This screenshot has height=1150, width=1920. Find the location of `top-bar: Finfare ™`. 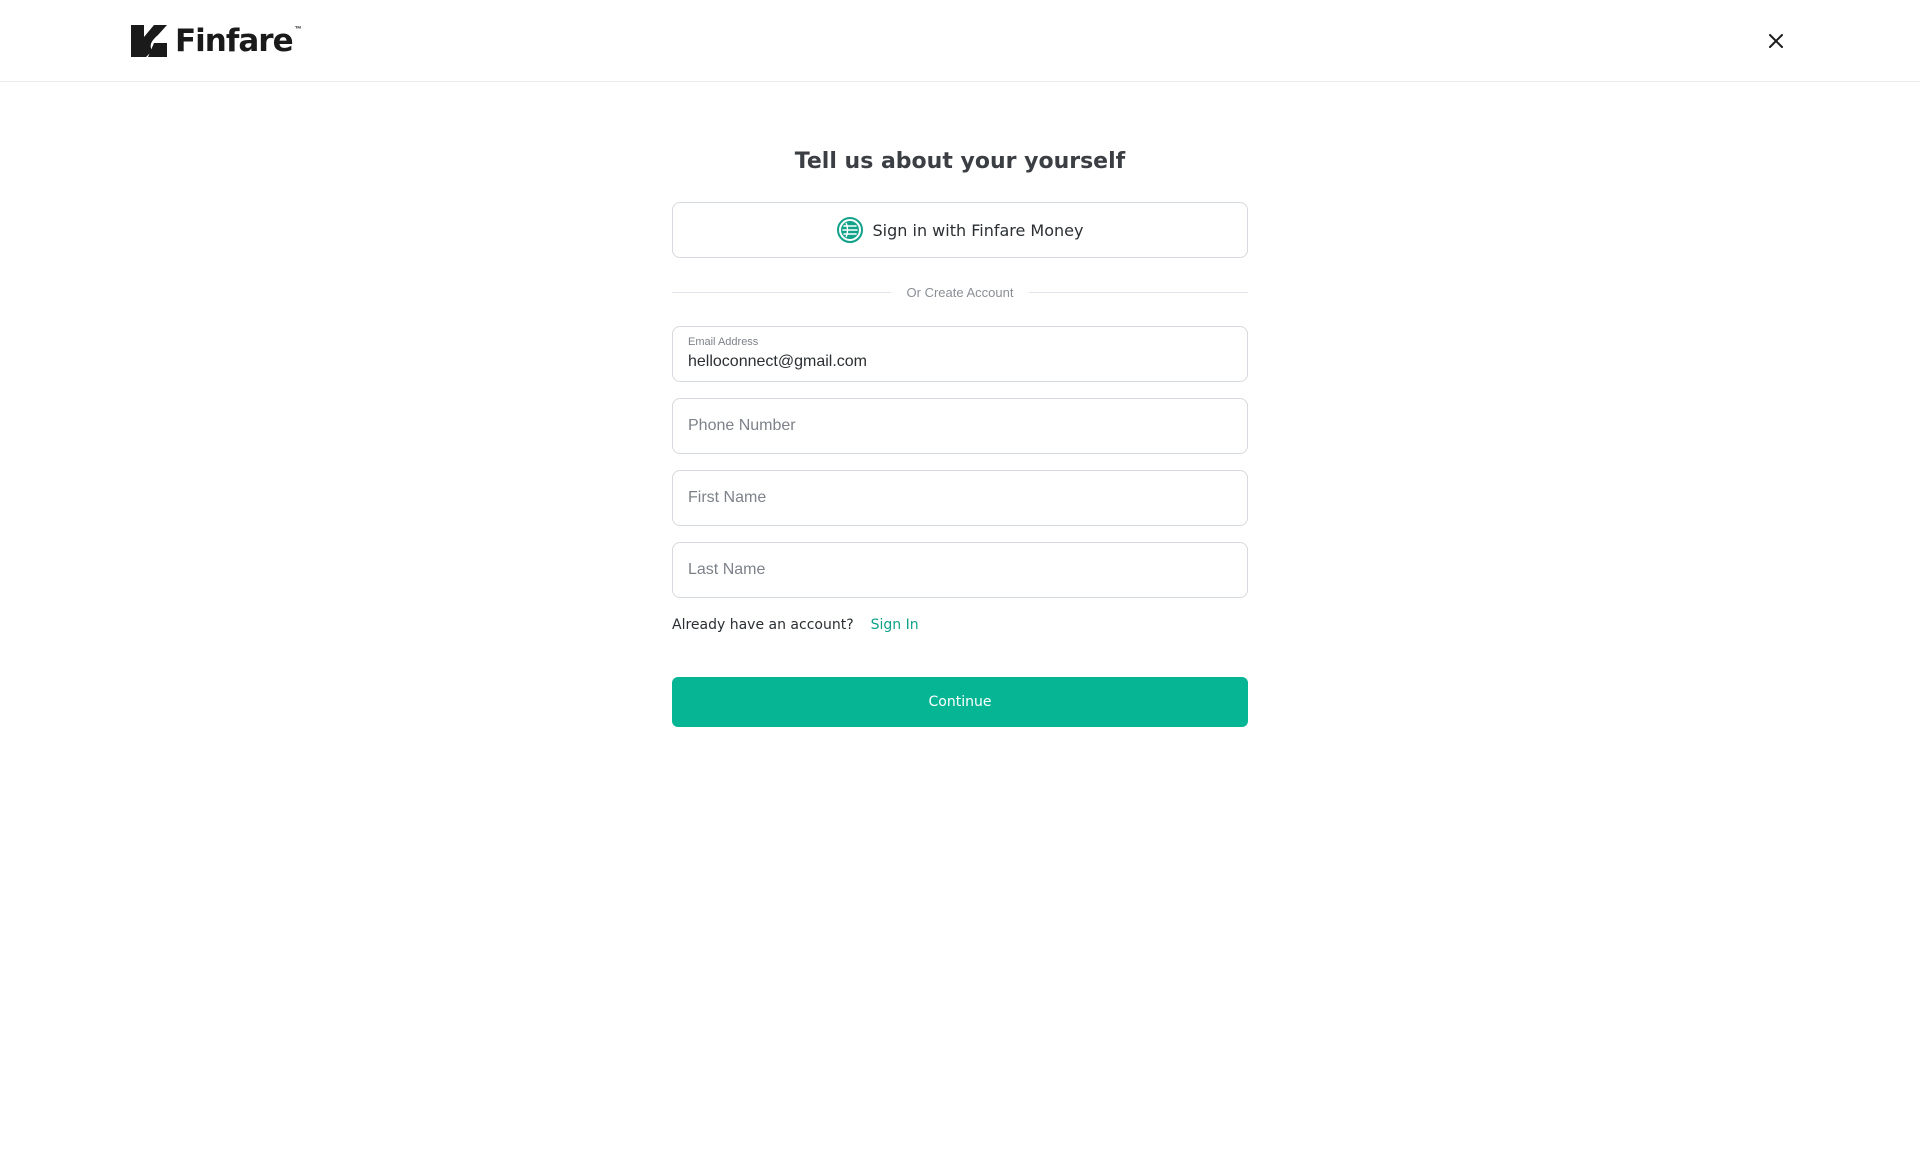

top-bar: Finfare ™ is located at coordinates (960, 41).